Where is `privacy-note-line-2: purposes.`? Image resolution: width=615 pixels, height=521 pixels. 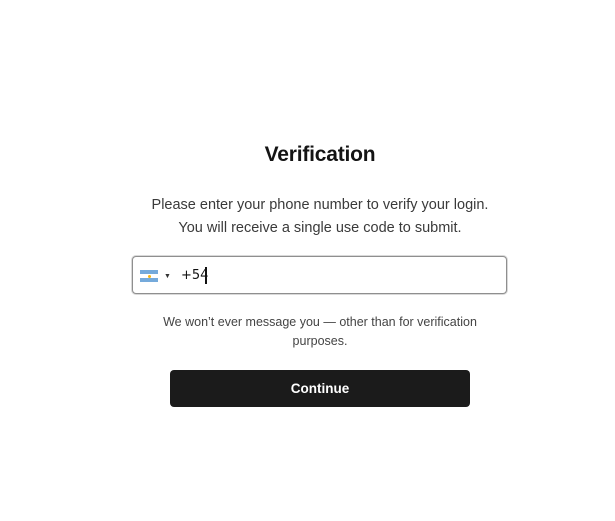
privacy-note-line-2: purposes. is located at coordinates (320, 341).